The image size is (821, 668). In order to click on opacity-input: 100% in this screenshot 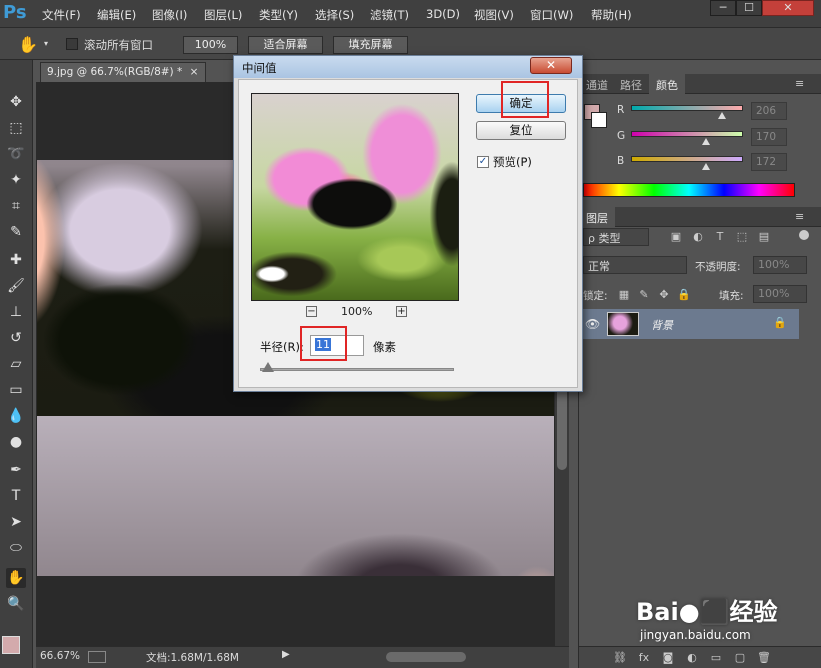, I will do `click(780, 265)`.